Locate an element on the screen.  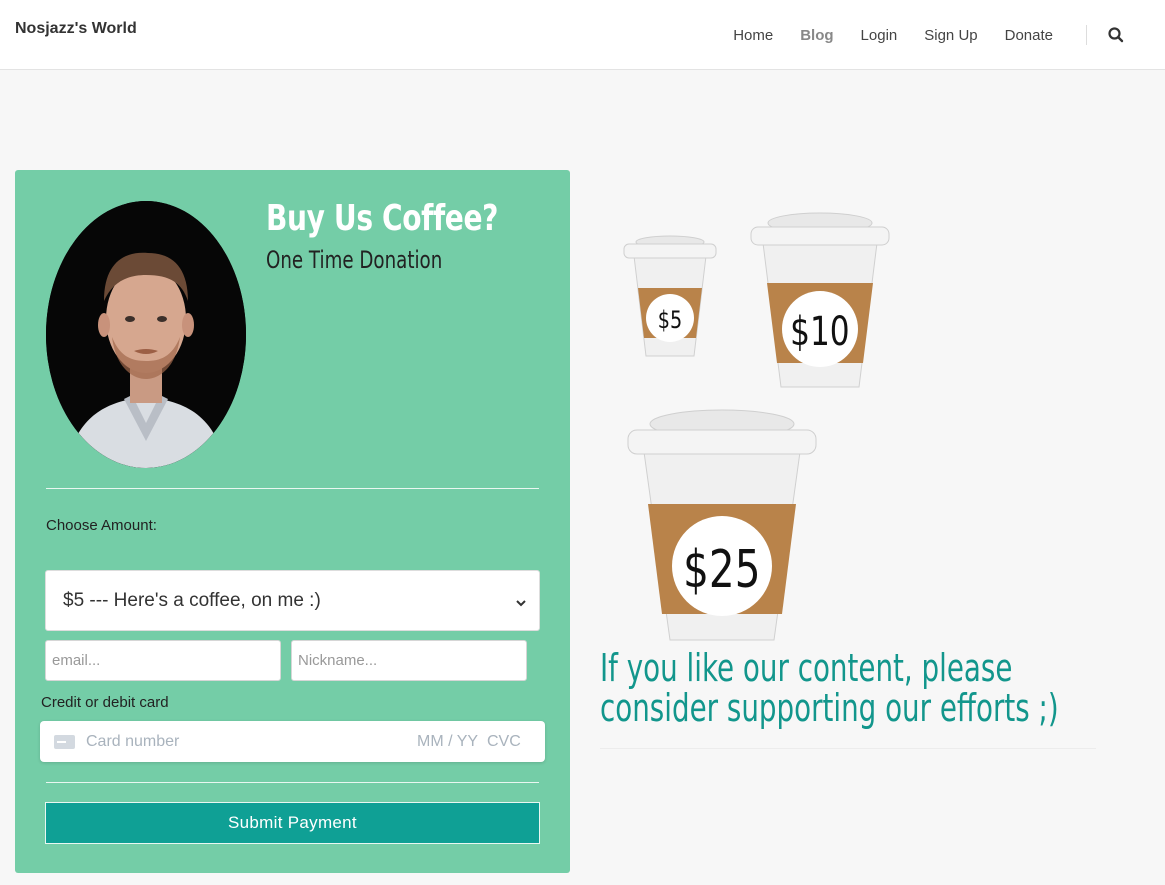
nav-blog: Blog is located at coordinates (816, 35).